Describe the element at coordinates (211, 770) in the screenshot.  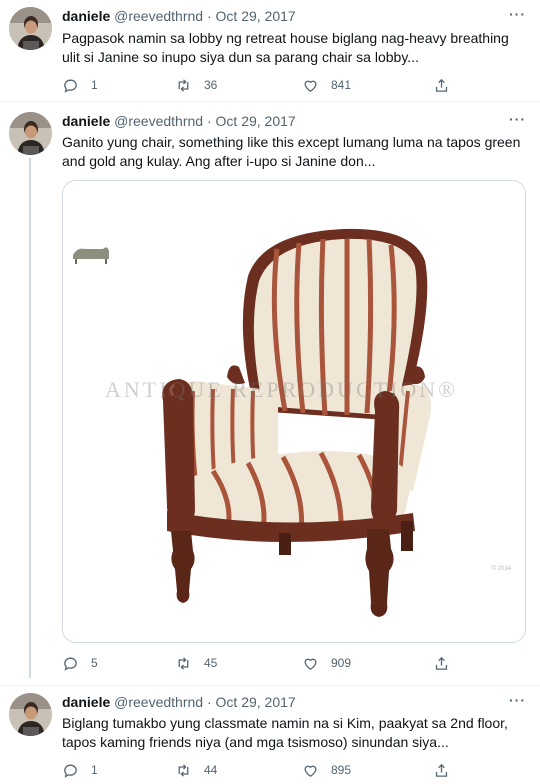
I see `retweet-count: 44` at that location.